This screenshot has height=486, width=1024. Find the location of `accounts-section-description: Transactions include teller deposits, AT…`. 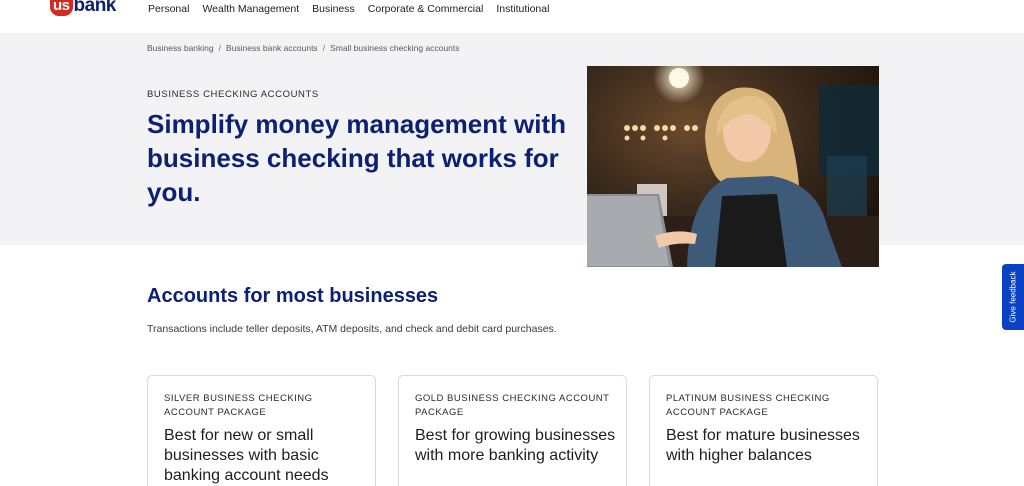

accounts-section-description: Transactions include teller deposits, AT… is located at coordinates (352, 329).